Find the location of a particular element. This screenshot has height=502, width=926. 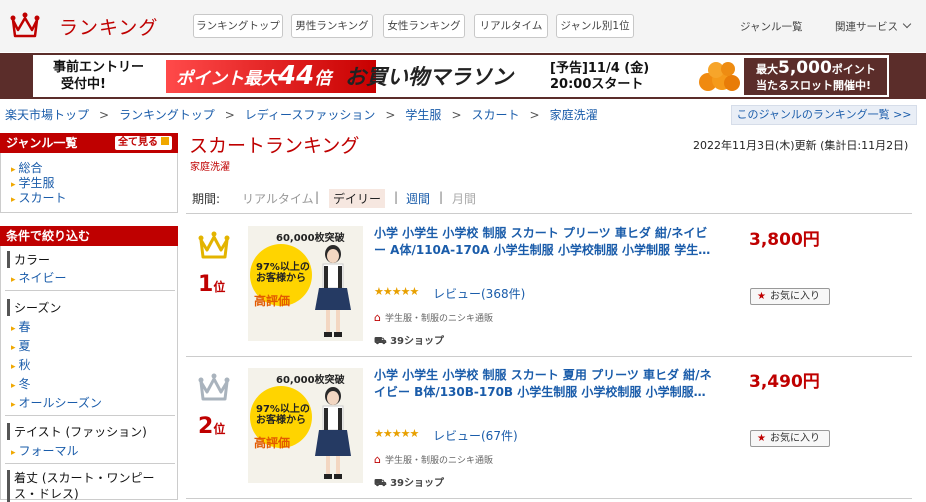

genre-list-link: ジャンル一覧 is located at coordinates (771, 26).